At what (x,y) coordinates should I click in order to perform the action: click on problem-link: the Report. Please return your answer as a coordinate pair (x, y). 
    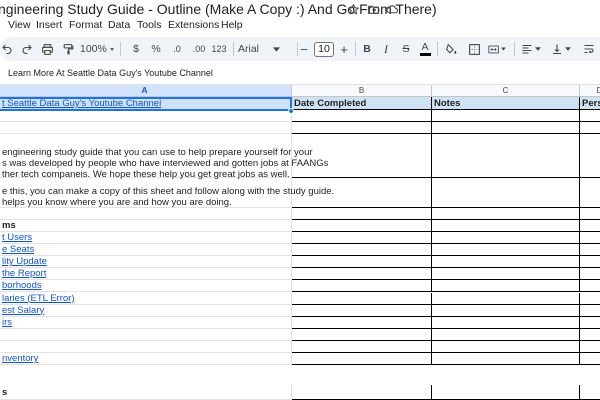
    Looking at the image, I should click on (24, 273).